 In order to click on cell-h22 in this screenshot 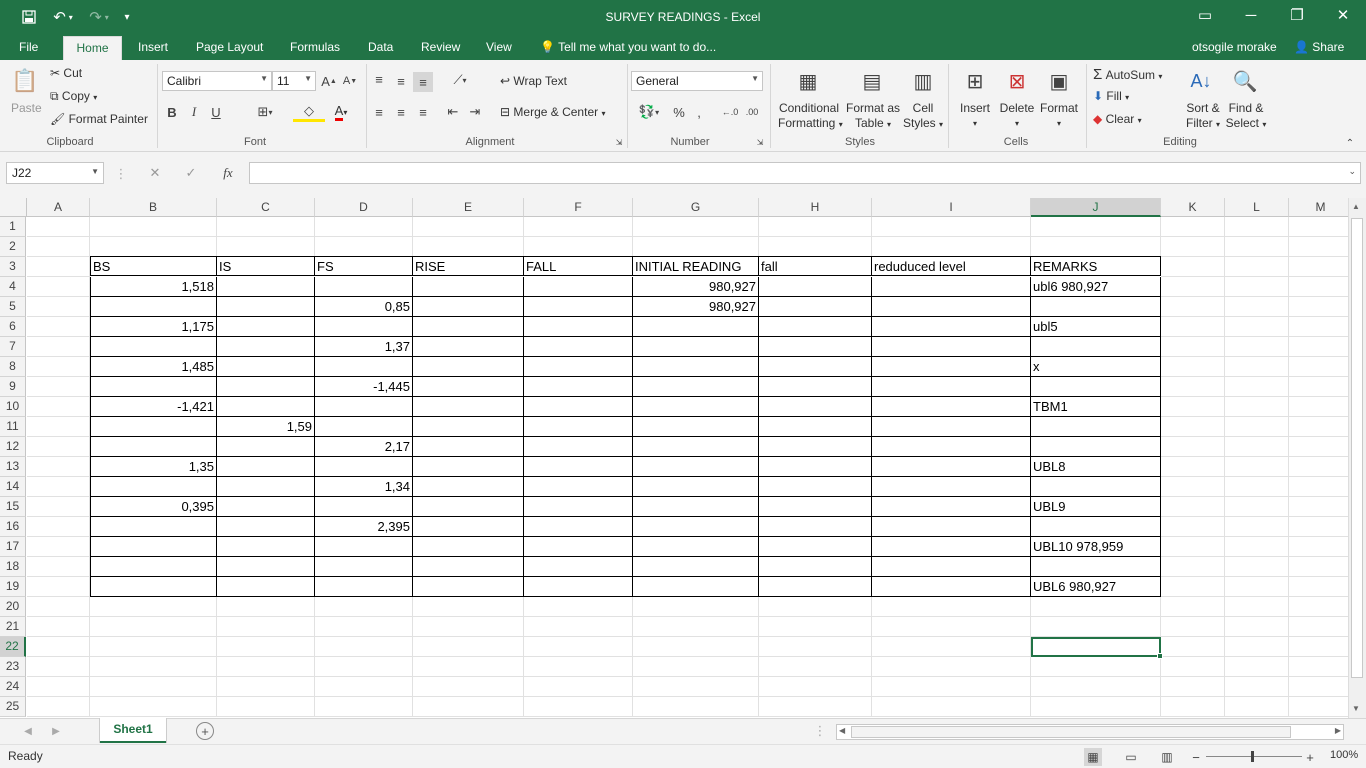, I will do `click(815, 647)`.